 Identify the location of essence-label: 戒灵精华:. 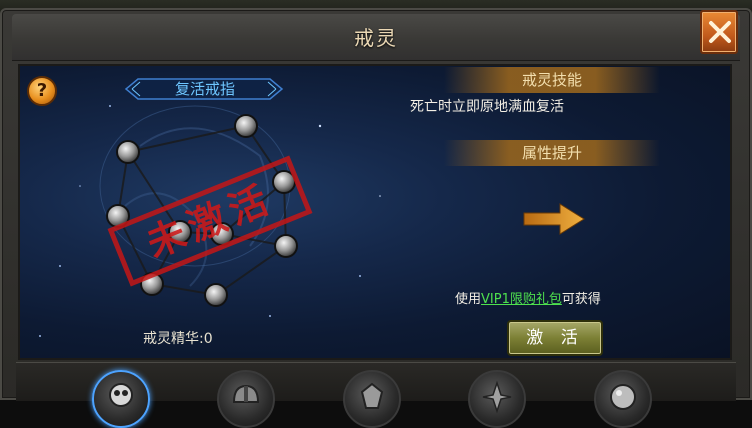
(173, 339).